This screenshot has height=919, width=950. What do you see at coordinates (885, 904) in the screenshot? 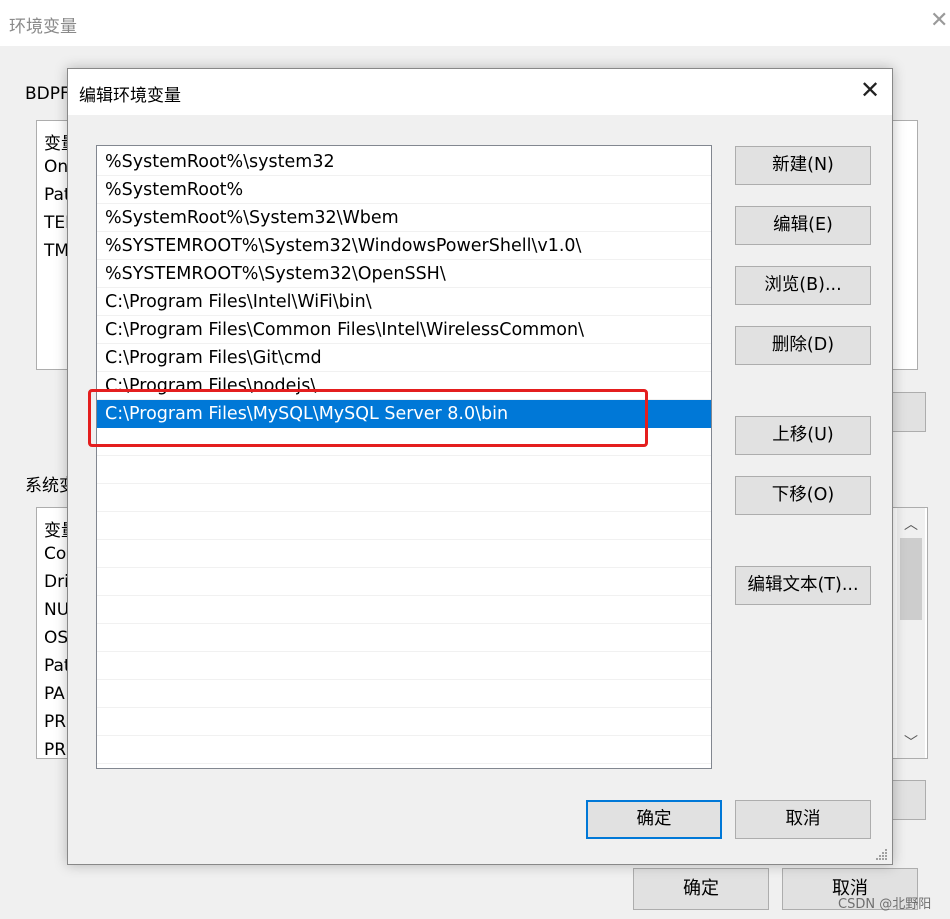
I see `watermark: CSDN @北野阳` at bounding box center [885, 904].